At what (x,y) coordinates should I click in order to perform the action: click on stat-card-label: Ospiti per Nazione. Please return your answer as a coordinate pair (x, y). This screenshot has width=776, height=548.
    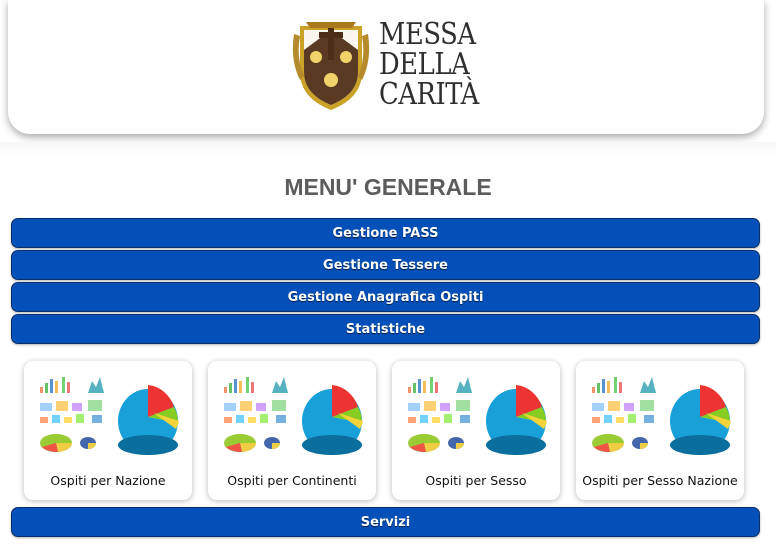
    Looking at the image, I should click on (108, 480).